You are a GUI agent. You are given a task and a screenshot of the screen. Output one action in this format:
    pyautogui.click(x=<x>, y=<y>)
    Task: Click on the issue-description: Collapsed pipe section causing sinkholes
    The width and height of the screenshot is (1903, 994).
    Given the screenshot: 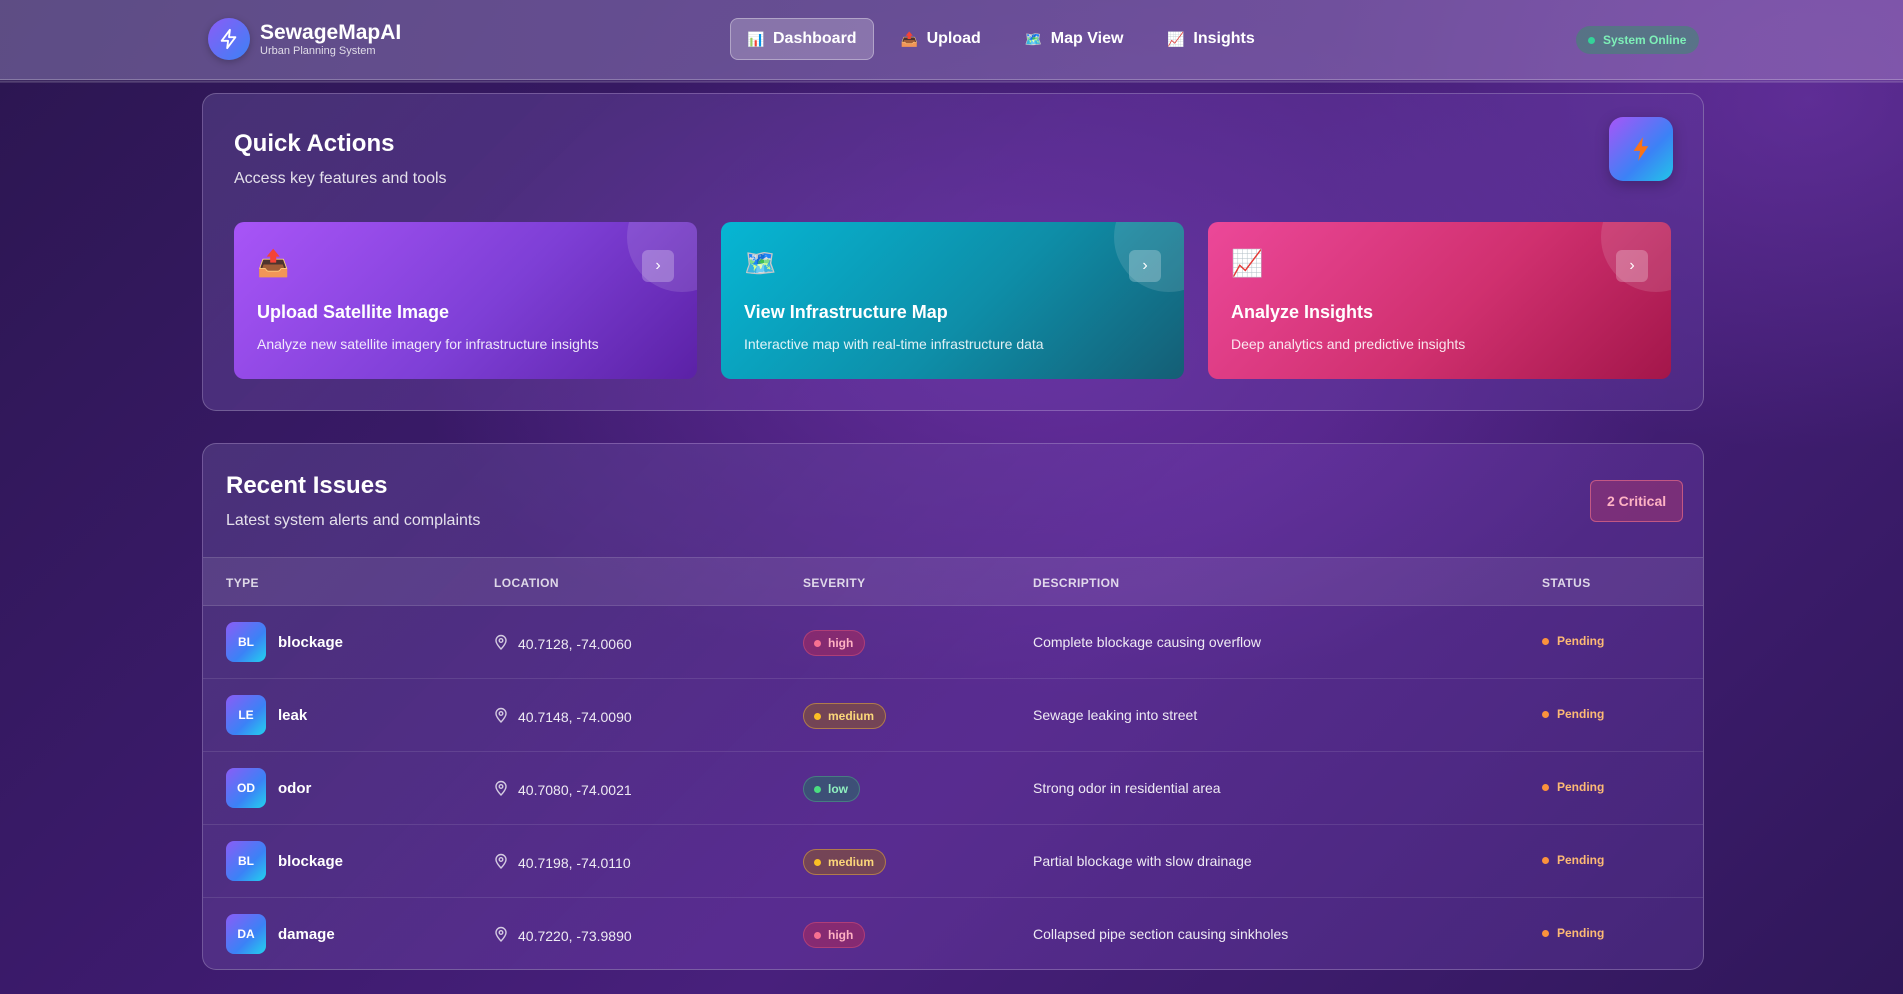 What is the action you would take?
    pyautogui.click(x=1161, y=934)
    